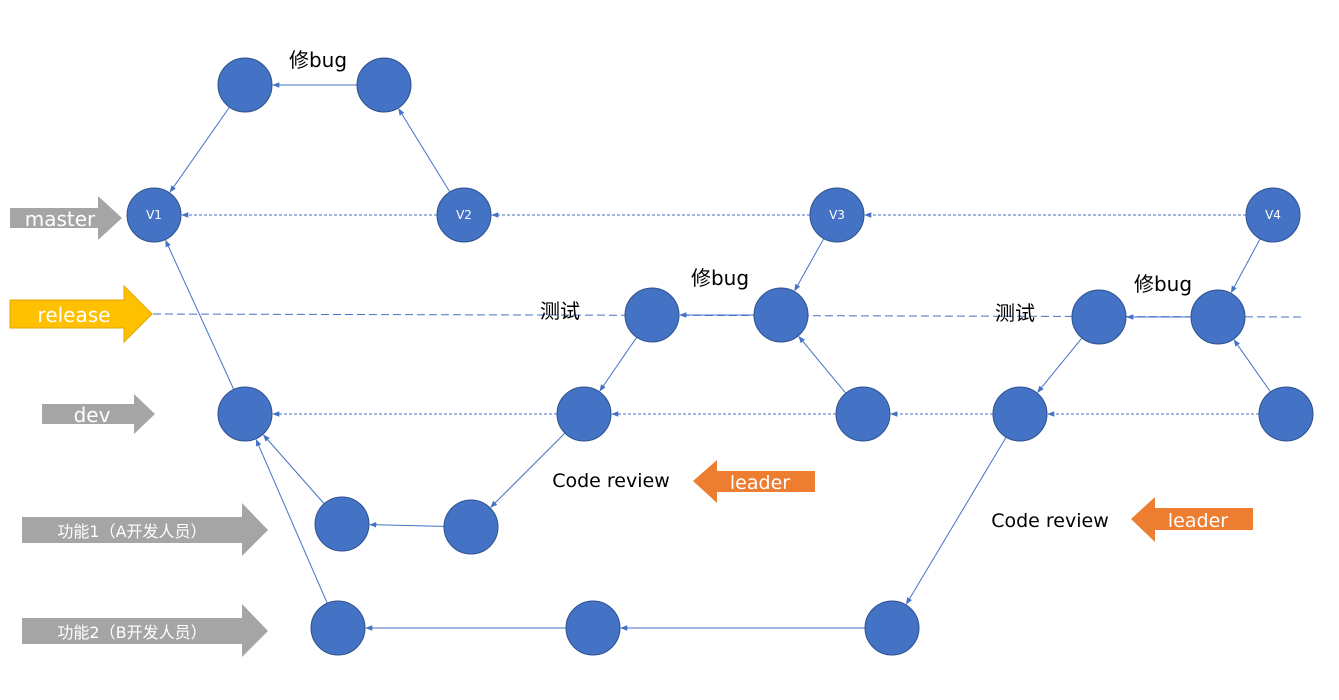 Image resolution: width=1339 pixels, height=700 pixels. What do you see at coordinates (384, 85) in the screenshot?
I see `commit-node-b2` at bounding box center [384, 85].